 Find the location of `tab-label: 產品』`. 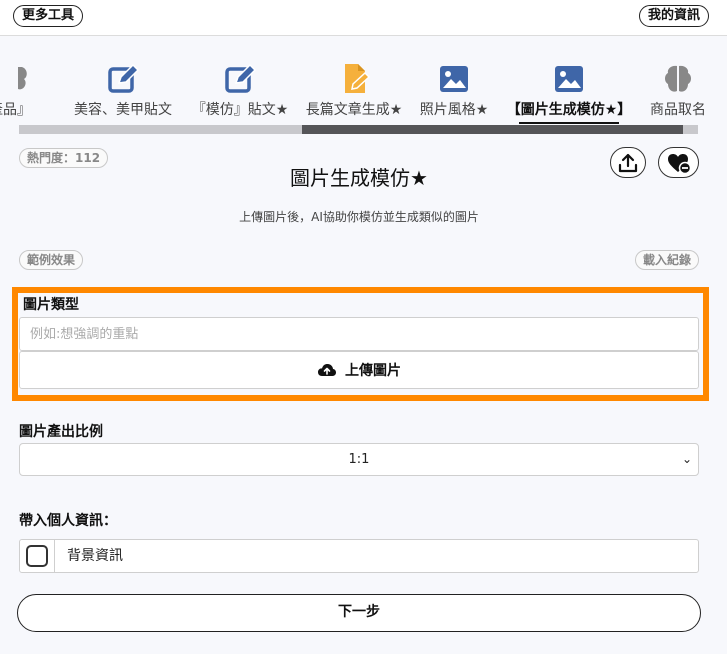

tab-label: 產品』 is located at coordinates (15, 110).